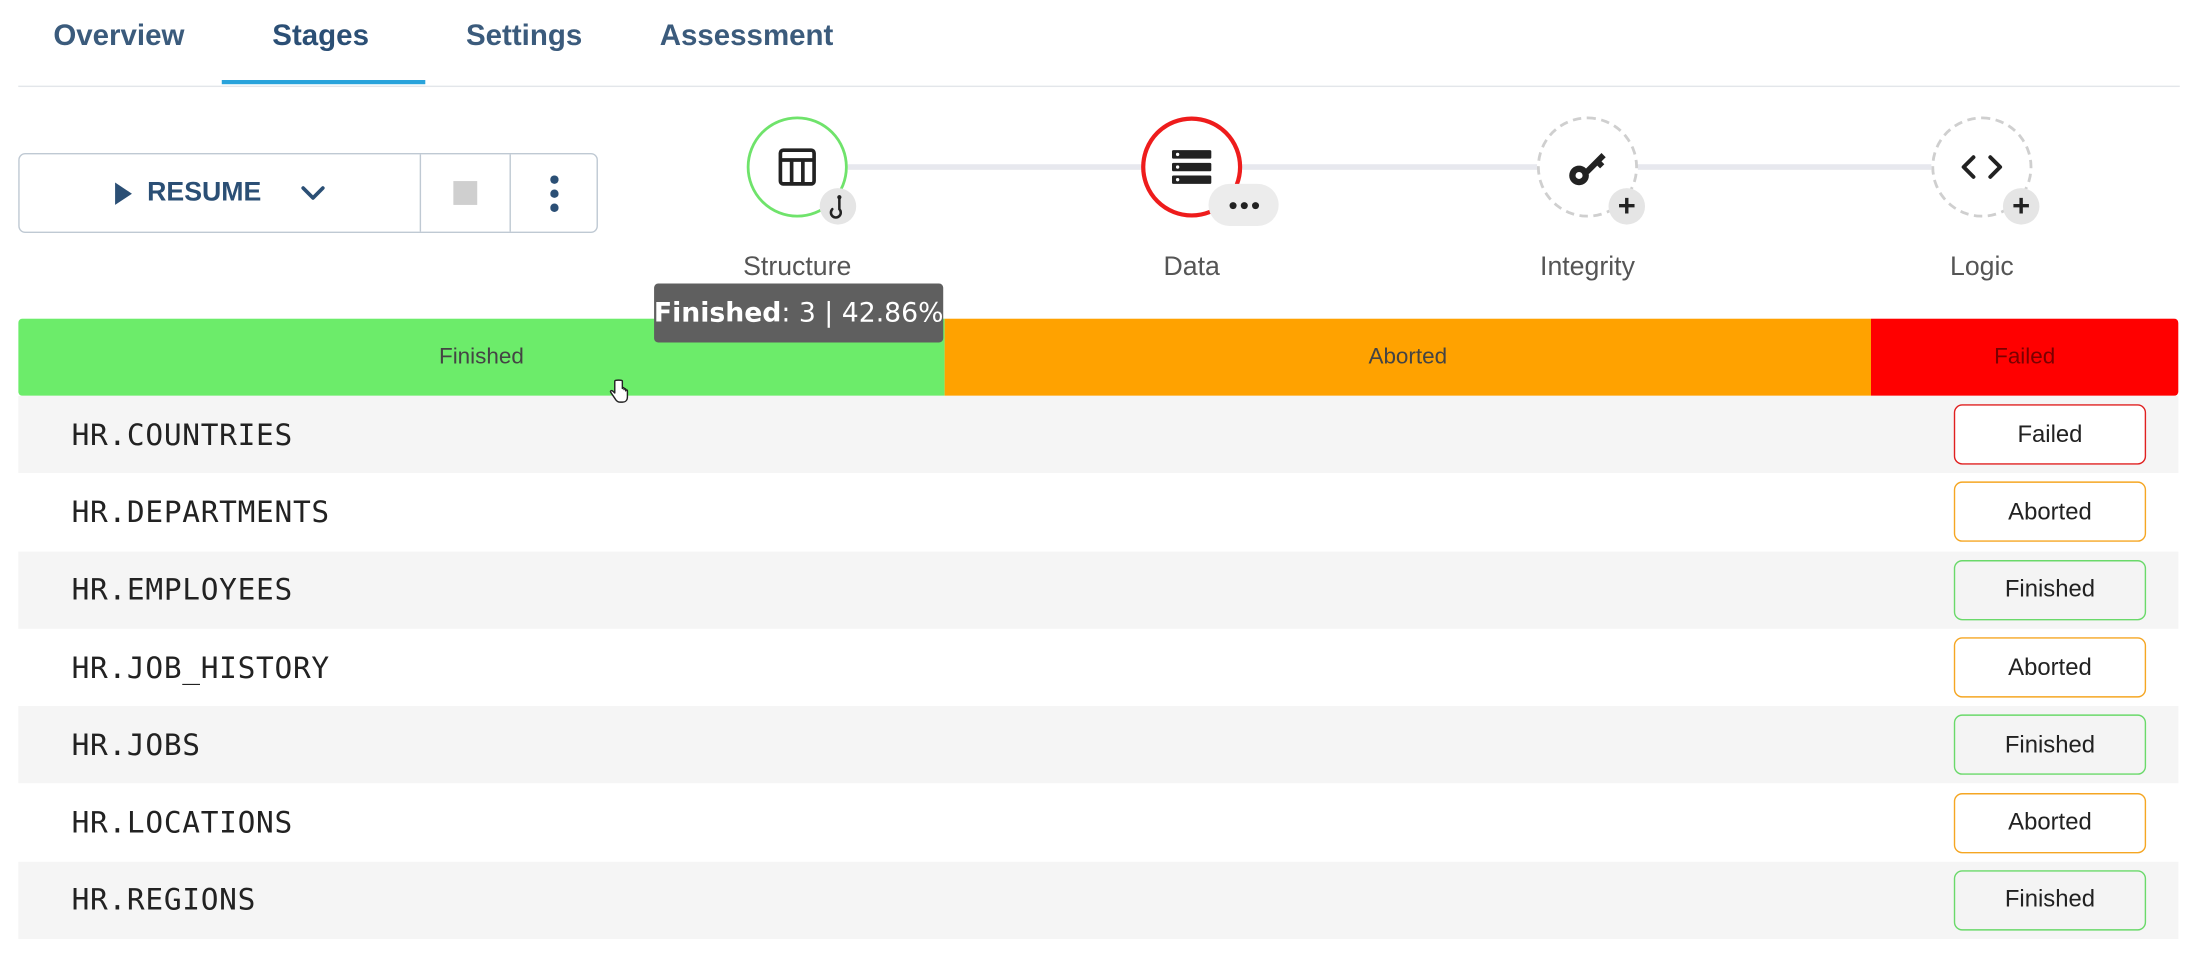 The width and height of the screenshot is (2198, 957). I want to click on add-integrity-plus-icon: +, so click(1627, 206).